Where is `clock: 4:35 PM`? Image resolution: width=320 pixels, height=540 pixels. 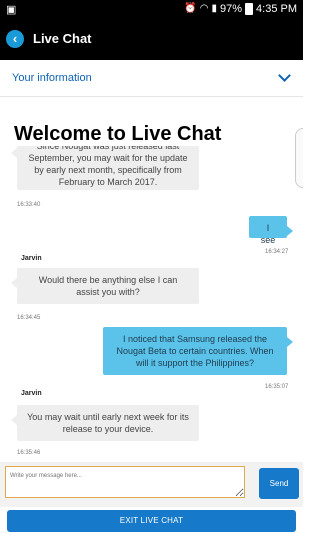 clock: 4:35 PM is located at coordinates (276, 9).